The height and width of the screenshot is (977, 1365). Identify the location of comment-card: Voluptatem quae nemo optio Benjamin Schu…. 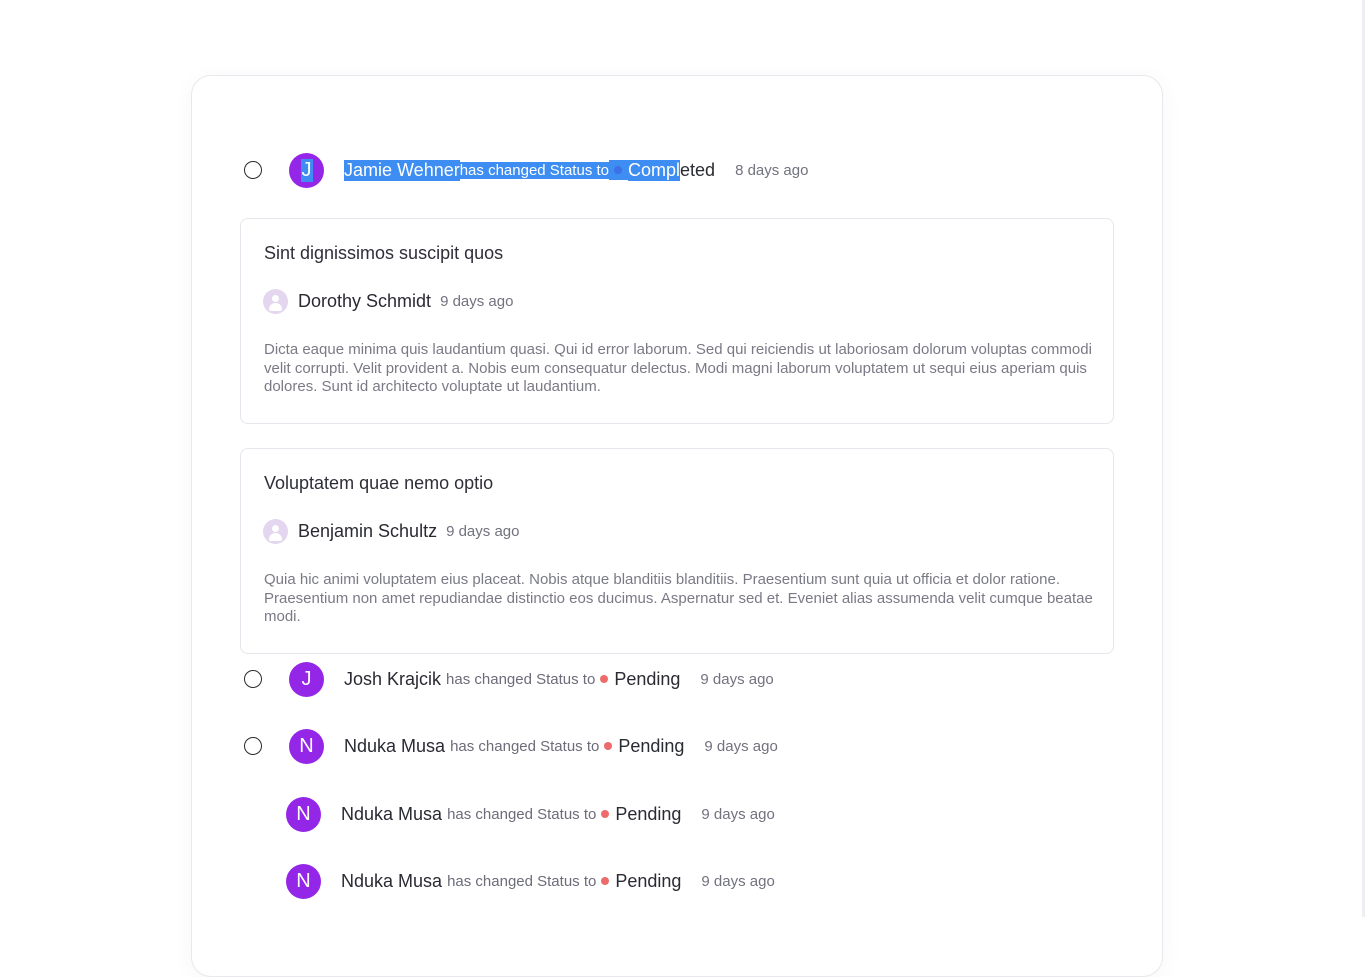
(677, 551).